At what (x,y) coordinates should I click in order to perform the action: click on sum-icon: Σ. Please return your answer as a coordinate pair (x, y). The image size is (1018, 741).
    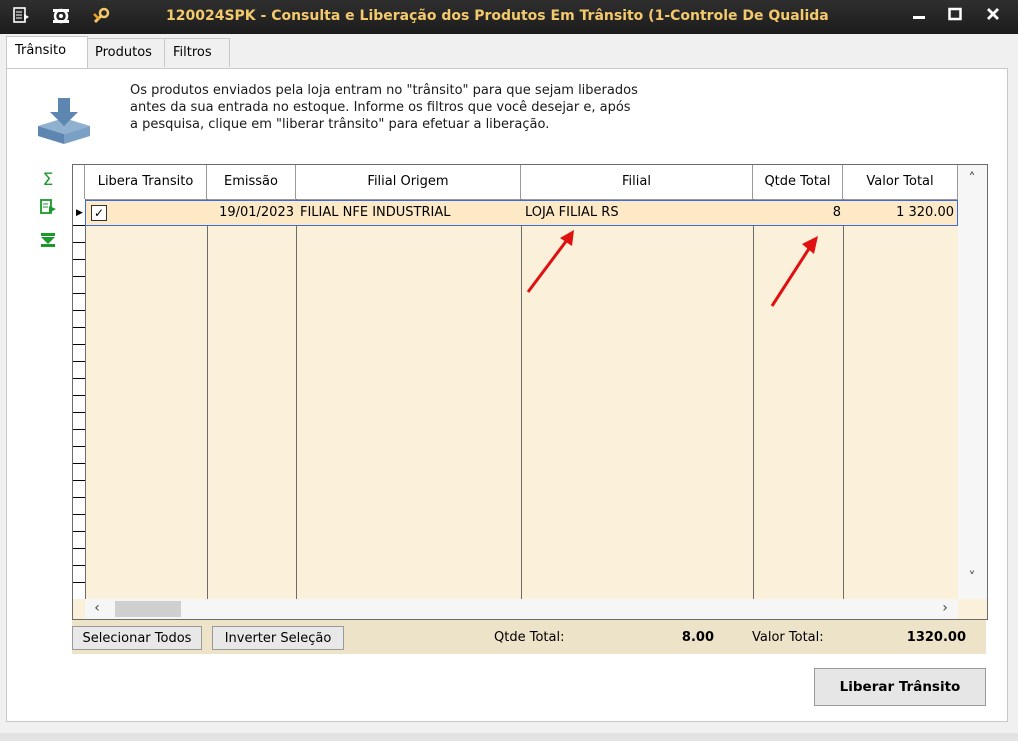
    Looking at the image, I should click on (48, 180).